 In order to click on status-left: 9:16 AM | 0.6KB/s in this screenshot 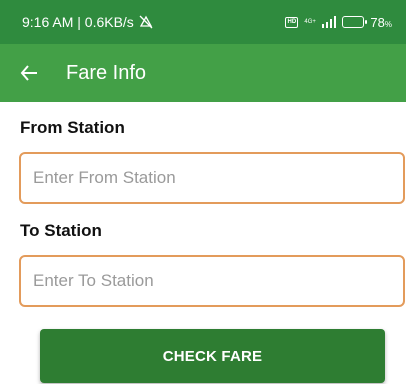, I will do `click(88, 22)`.